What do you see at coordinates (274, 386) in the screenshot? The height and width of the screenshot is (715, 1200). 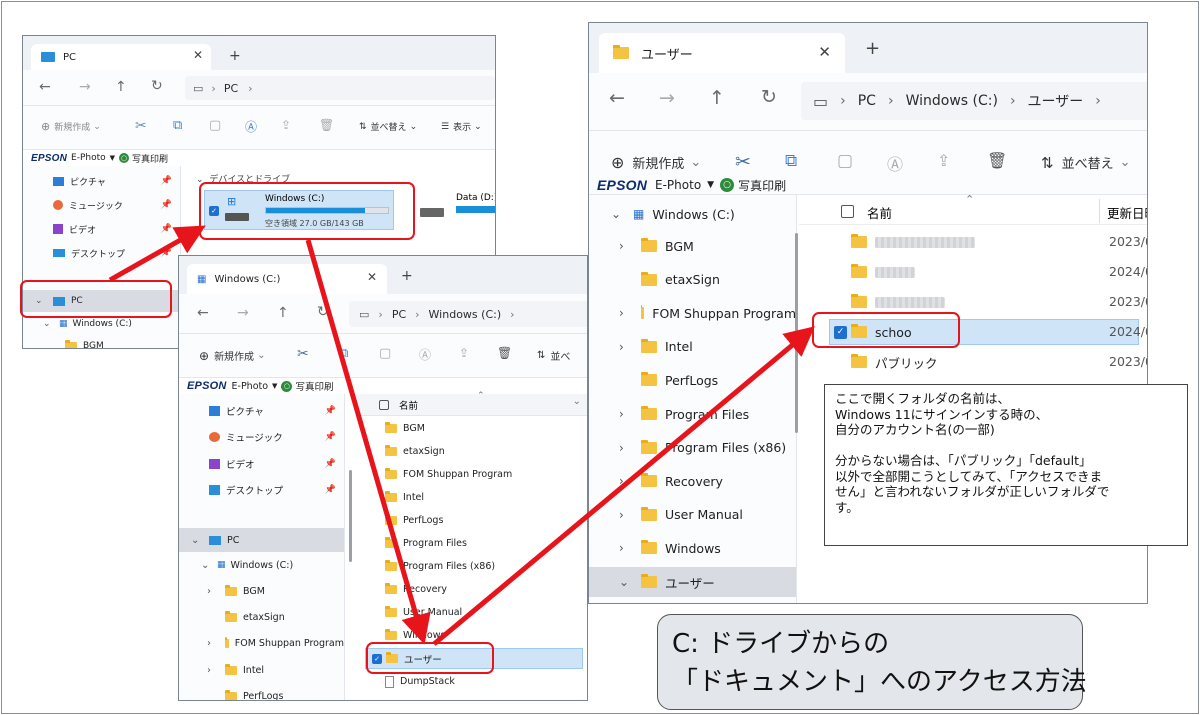 I see `dropdown-icon: ▼` at bounding box center [274, 386].